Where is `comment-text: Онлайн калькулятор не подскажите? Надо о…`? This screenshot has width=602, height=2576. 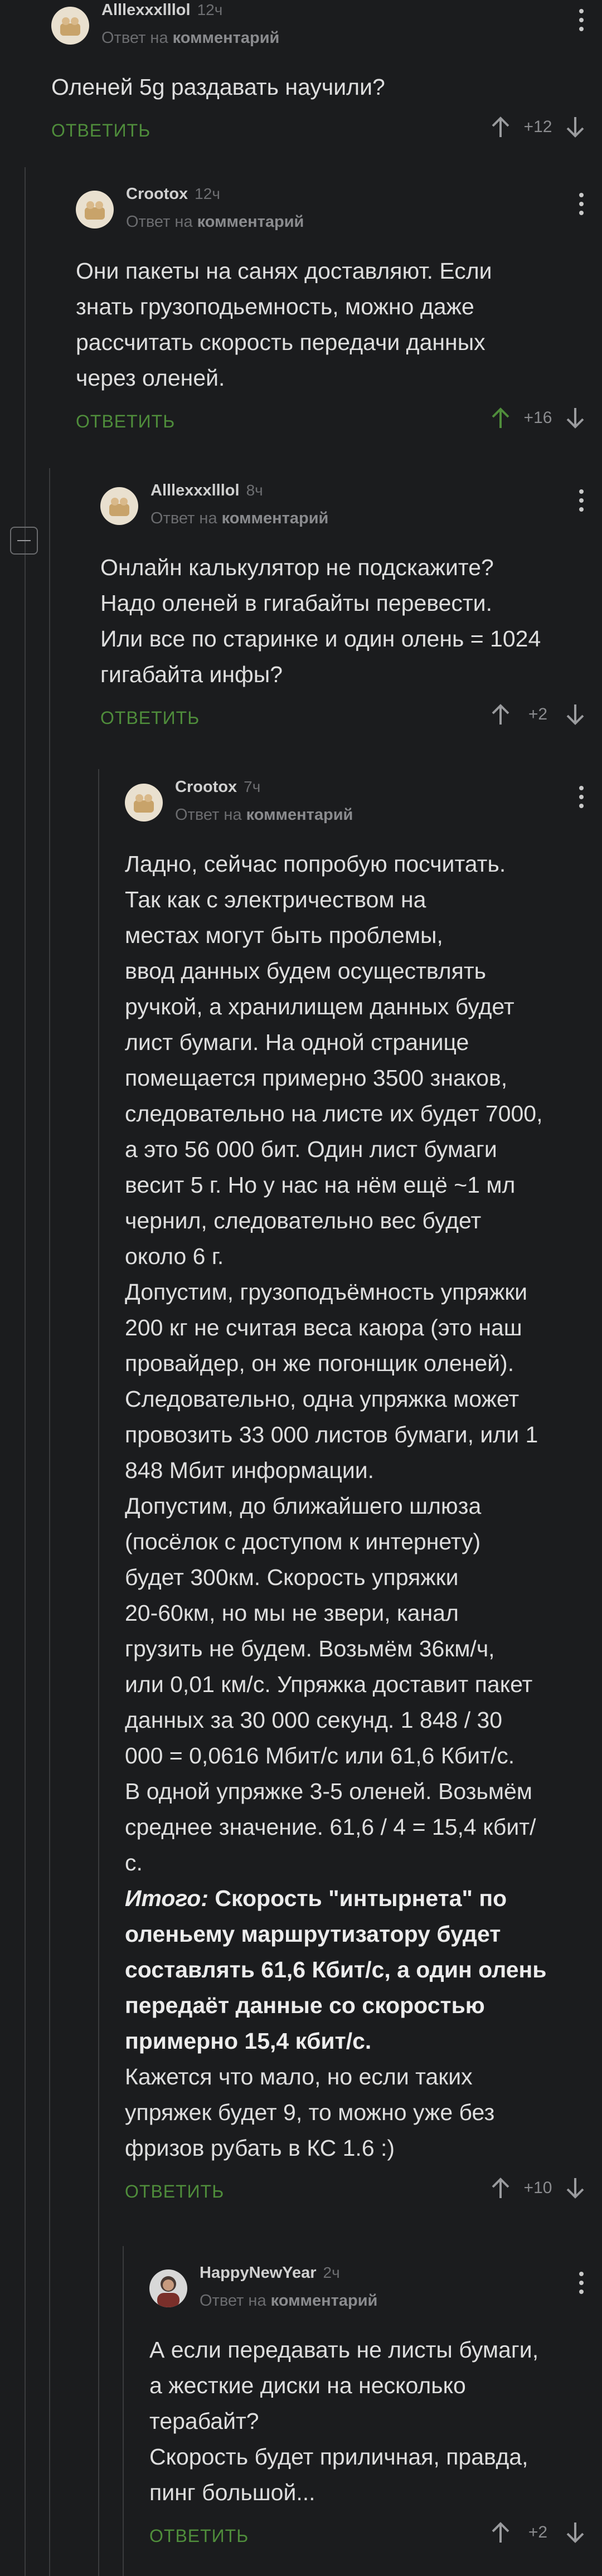 comment-text: Онлайн калькулятор не подскажите? Надо о… is located at coordinates (321, 621).